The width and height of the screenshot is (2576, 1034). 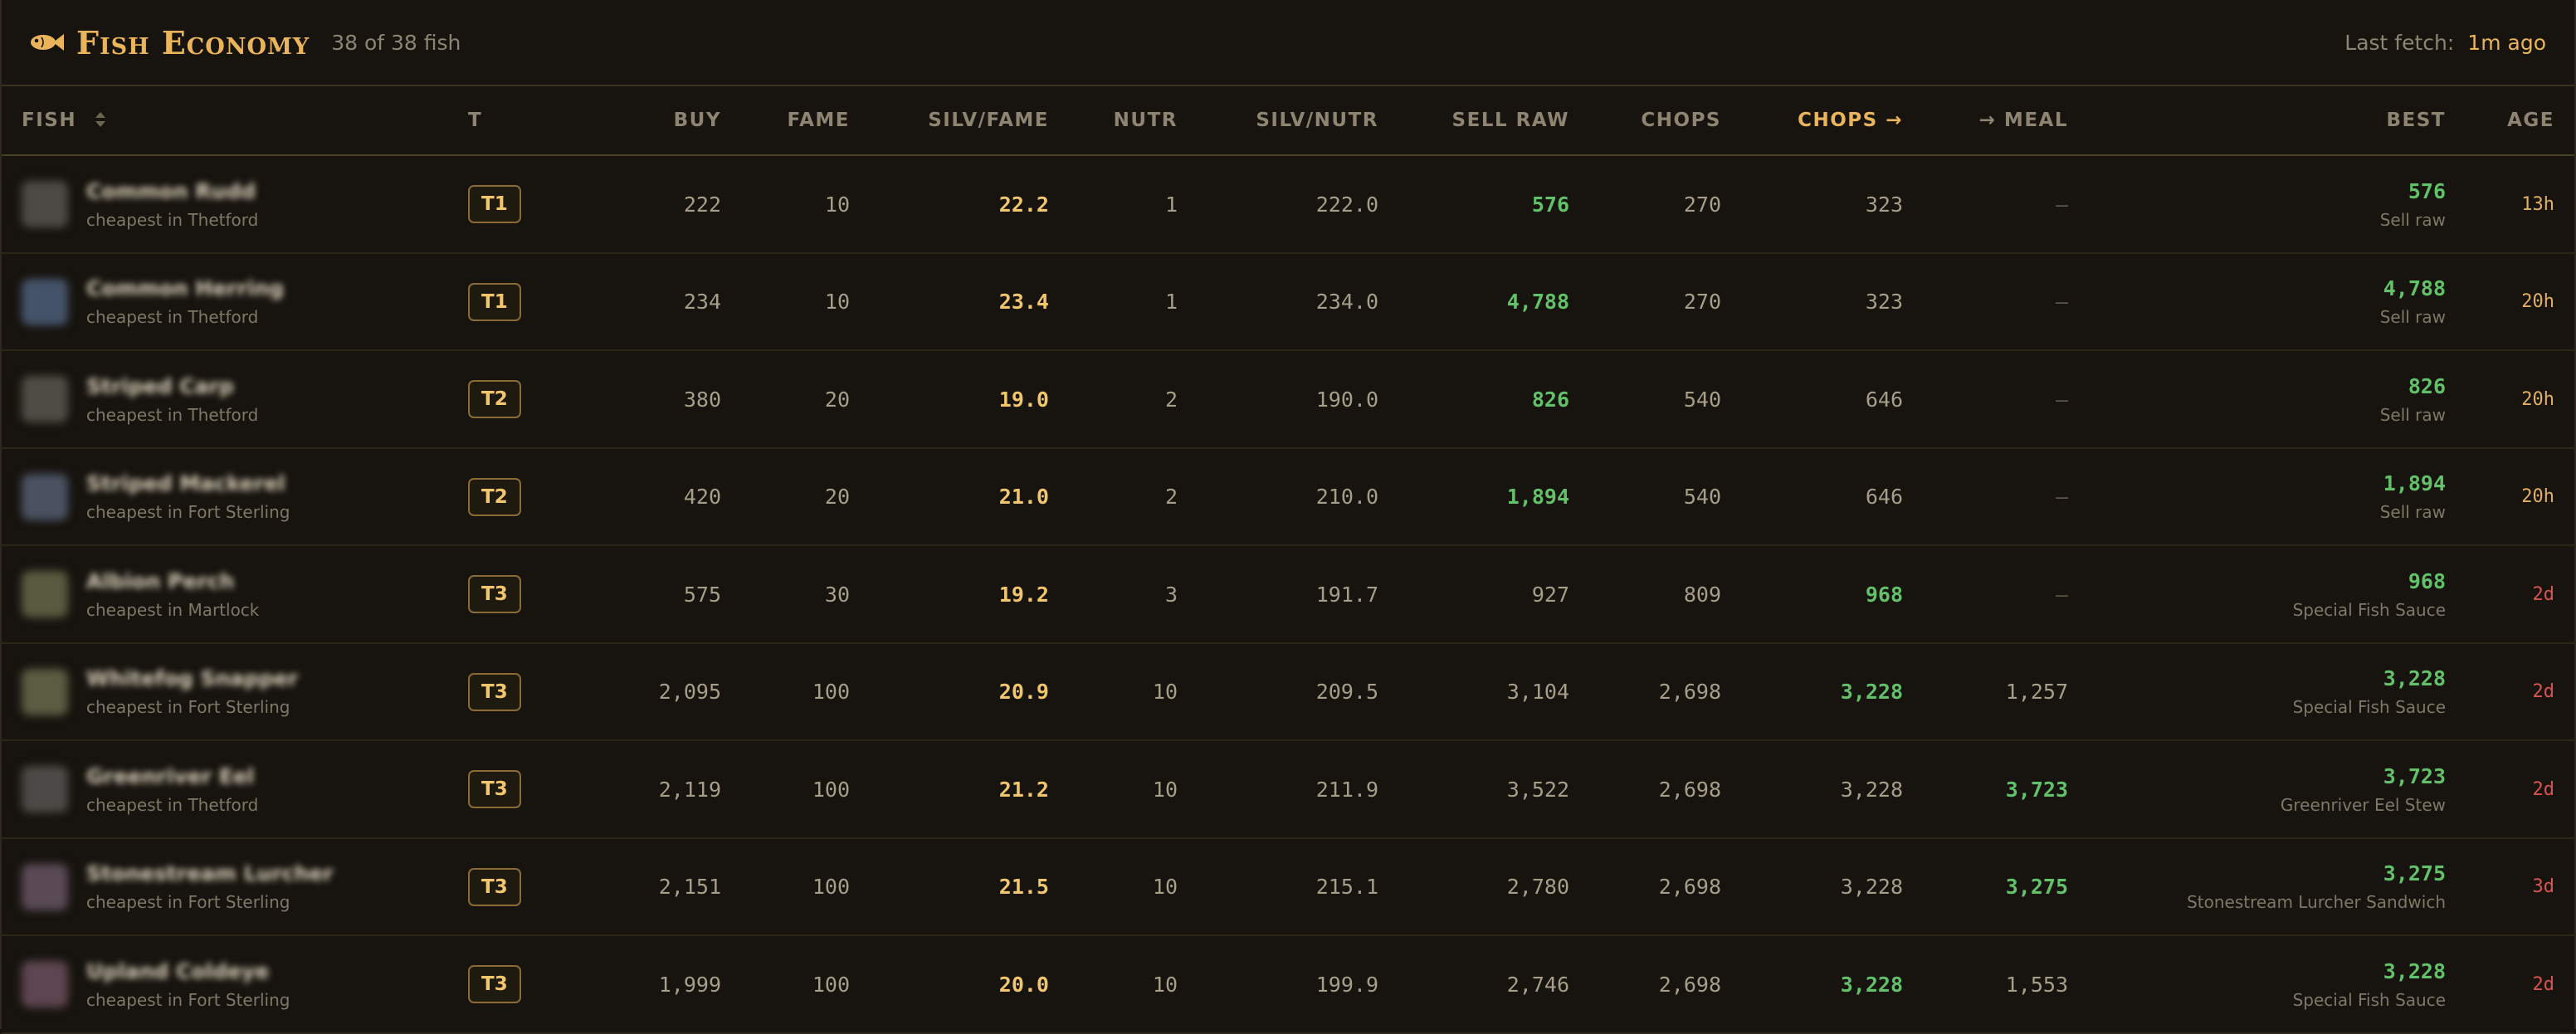 I want to click on column-to-meal: → MEAL, so click(x=1989, y=120).